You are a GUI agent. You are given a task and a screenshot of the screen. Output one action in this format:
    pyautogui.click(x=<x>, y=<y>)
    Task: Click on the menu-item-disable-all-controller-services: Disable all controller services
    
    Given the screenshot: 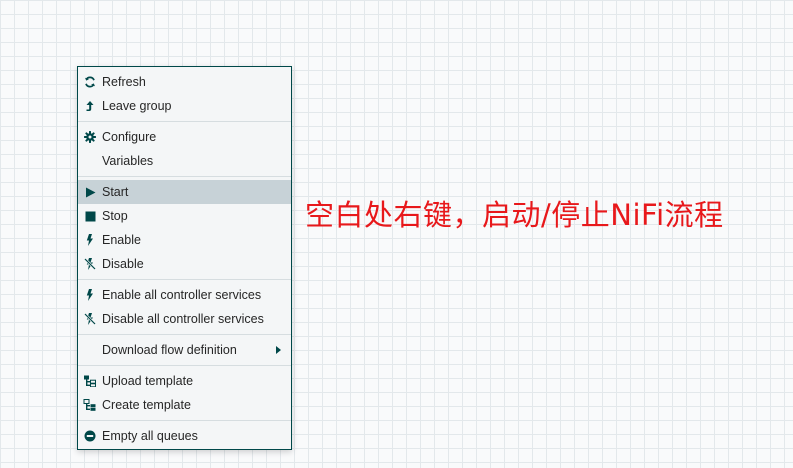 What is the action you would take?
    pyautogui.click(x=184, y=319)
    